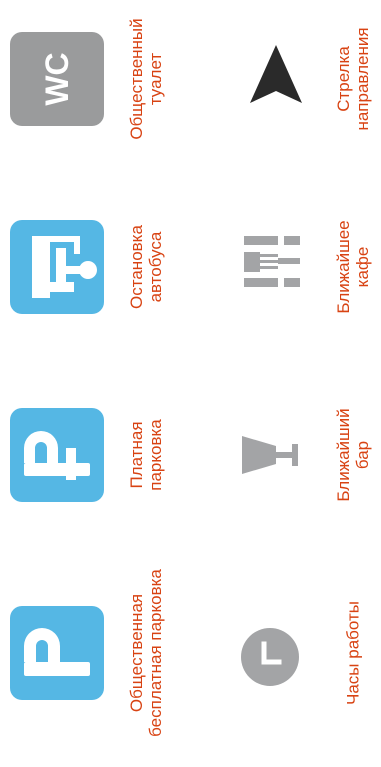 This screenshot has height=767, width=381. I want to click on clock-icon, so click(270, 657).